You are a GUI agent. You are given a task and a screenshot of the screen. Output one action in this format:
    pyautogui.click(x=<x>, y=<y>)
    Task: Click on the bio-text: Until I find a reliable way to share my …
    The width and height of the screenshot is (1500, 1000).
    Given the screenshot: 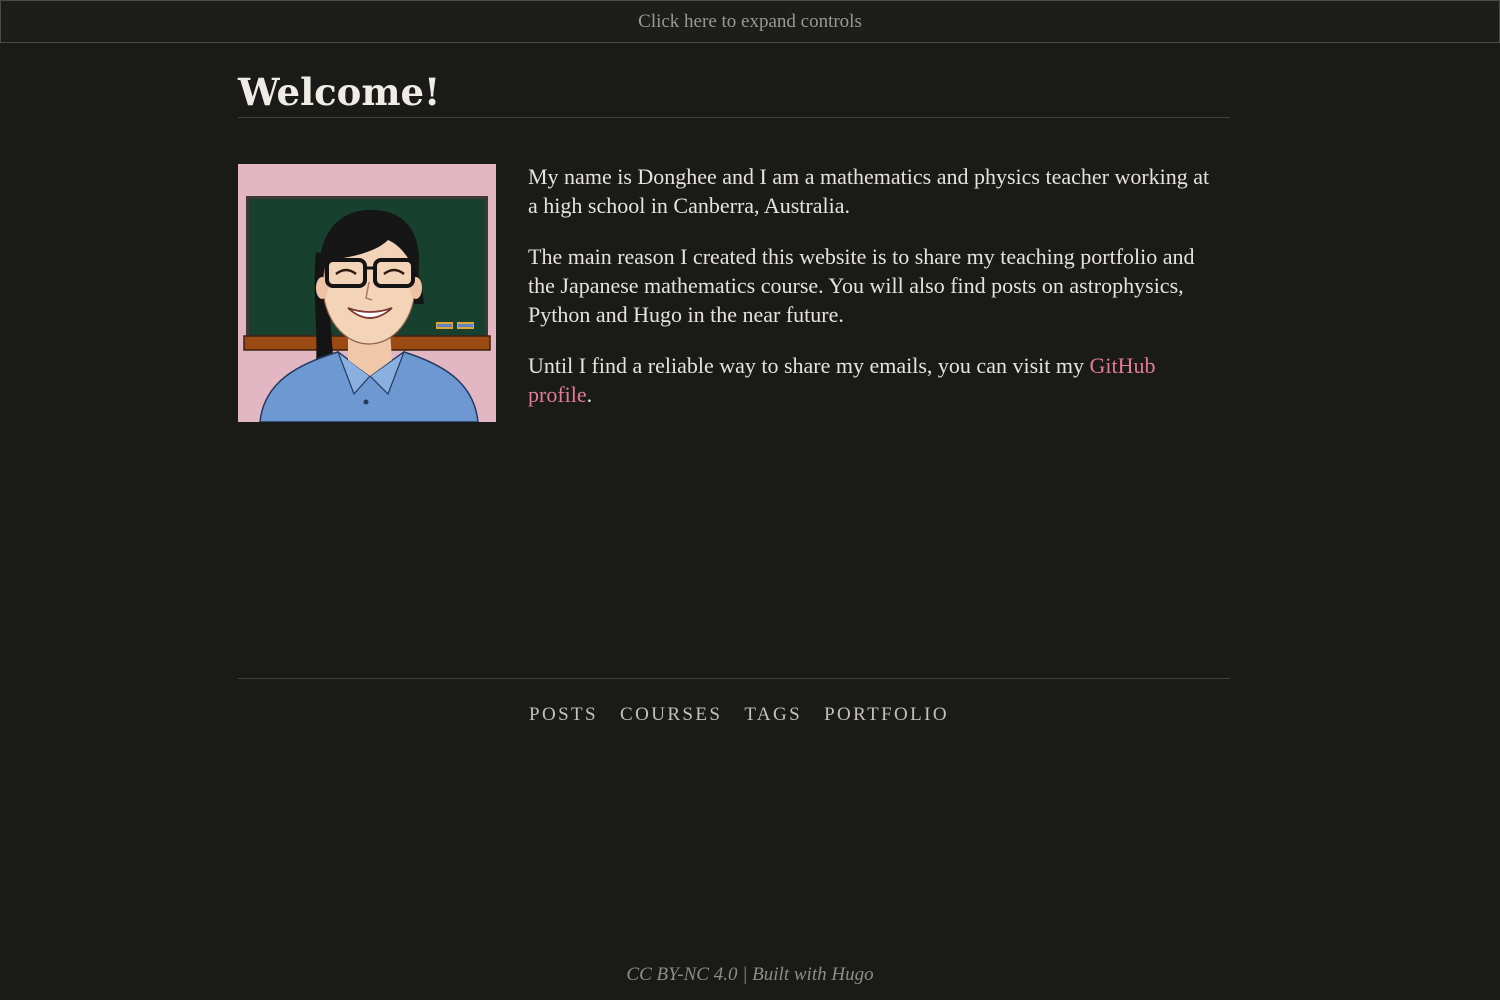 What is the action you would take?
    pyautogui.click(x=809, y=365)
    